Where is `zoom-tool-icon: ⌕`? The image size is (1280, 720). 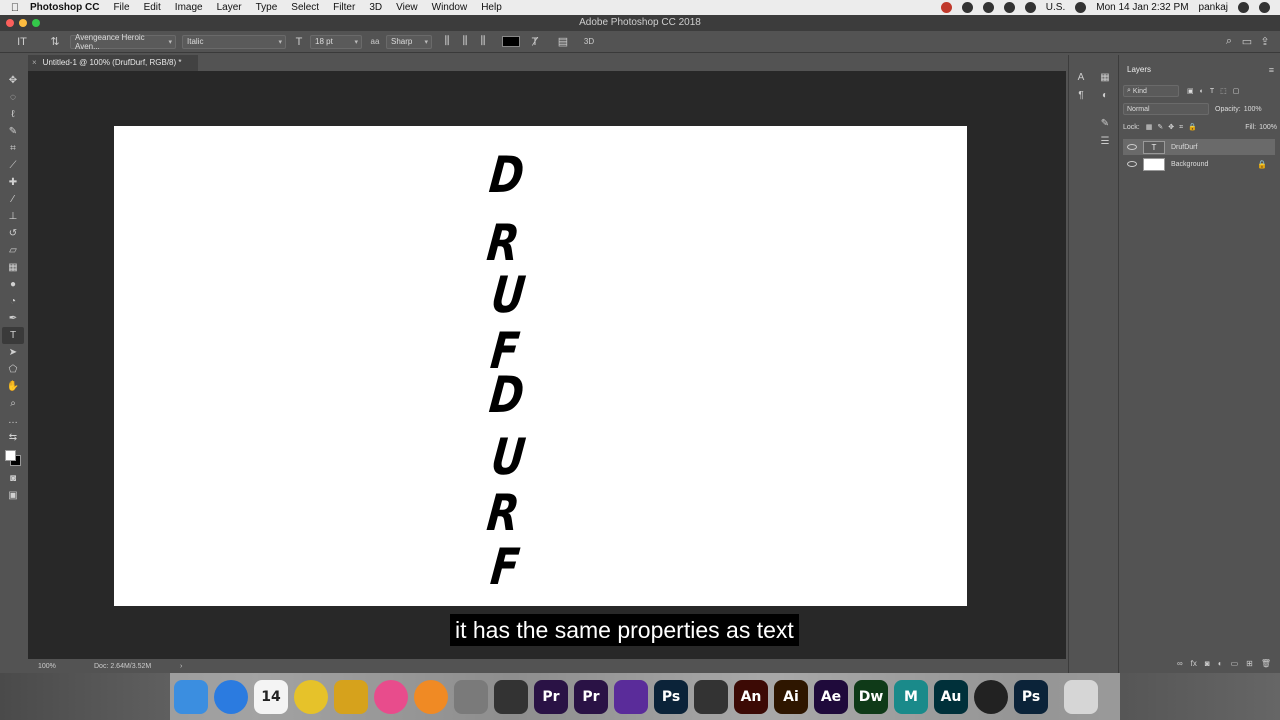 zoom-tool-icon: ⌕ is located at coordinates (13, 403).